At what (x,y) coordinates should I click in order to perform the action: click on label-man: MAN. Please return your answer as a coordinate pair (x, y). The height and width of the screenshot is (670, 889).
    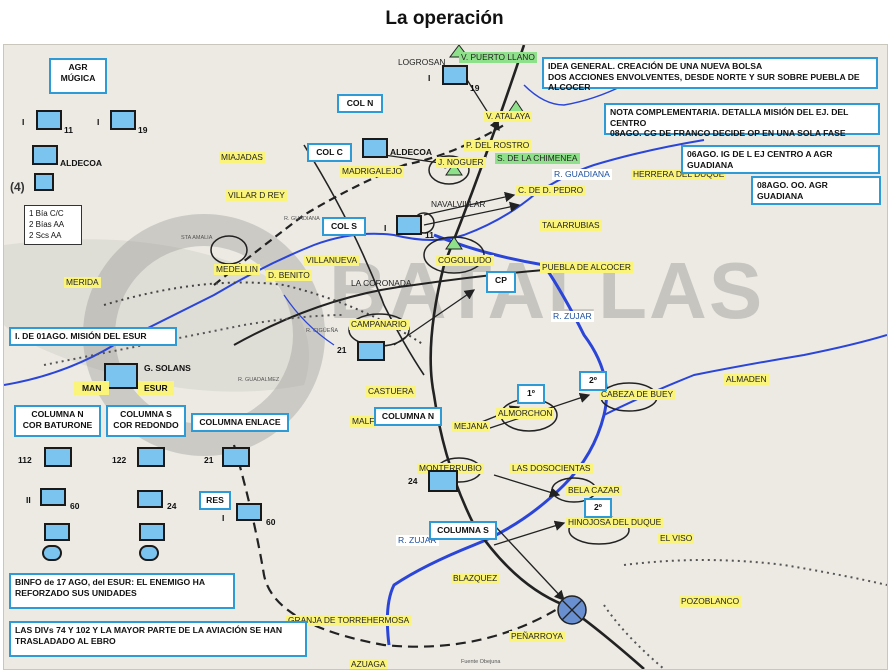
    Looking at the image, I should click on (92, 388).